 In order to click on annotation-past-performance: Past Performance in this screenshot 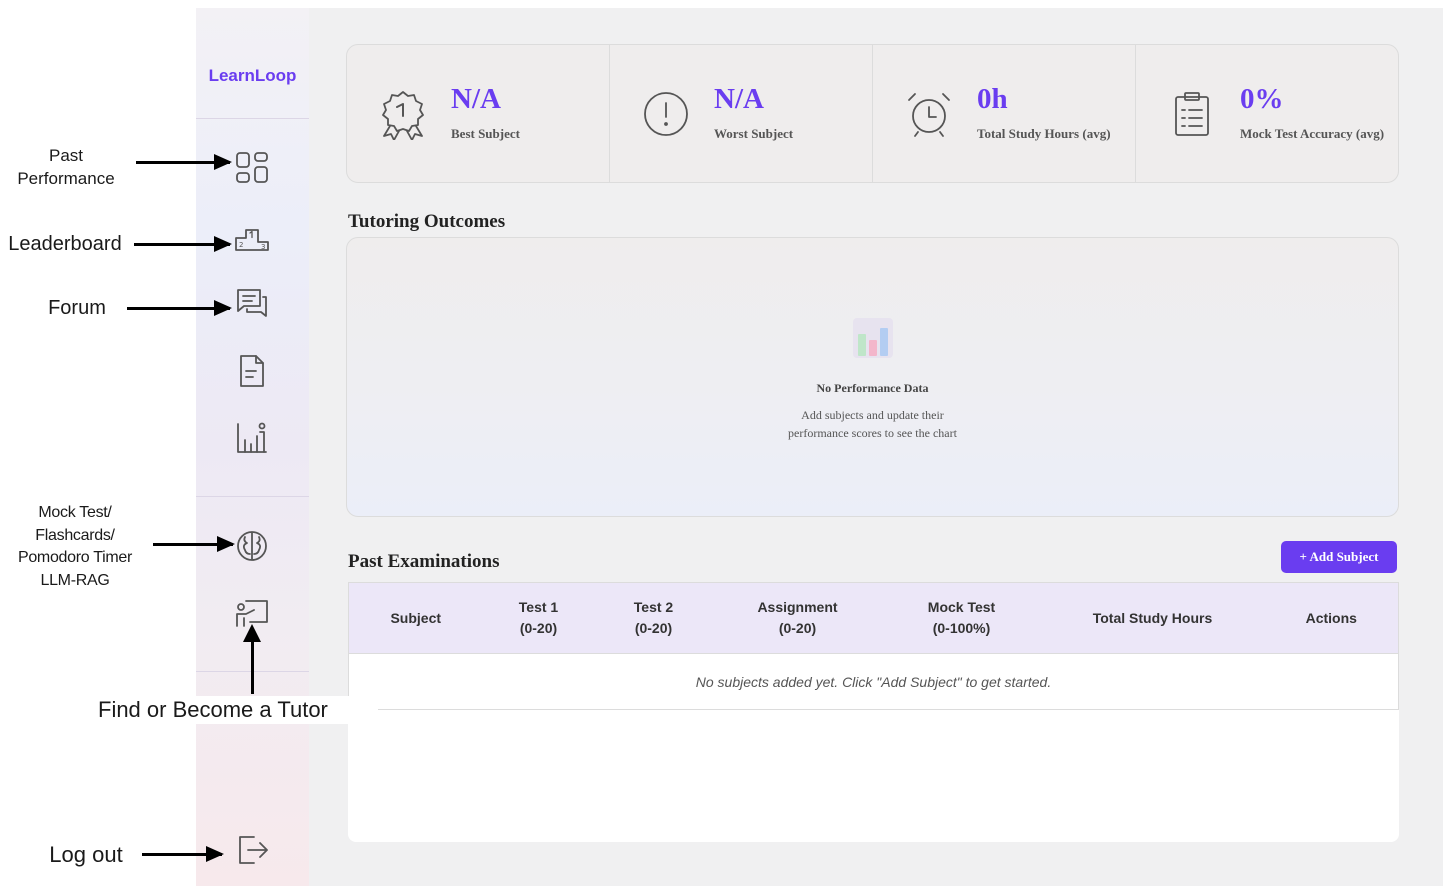, I will do `click(66, 167)`.